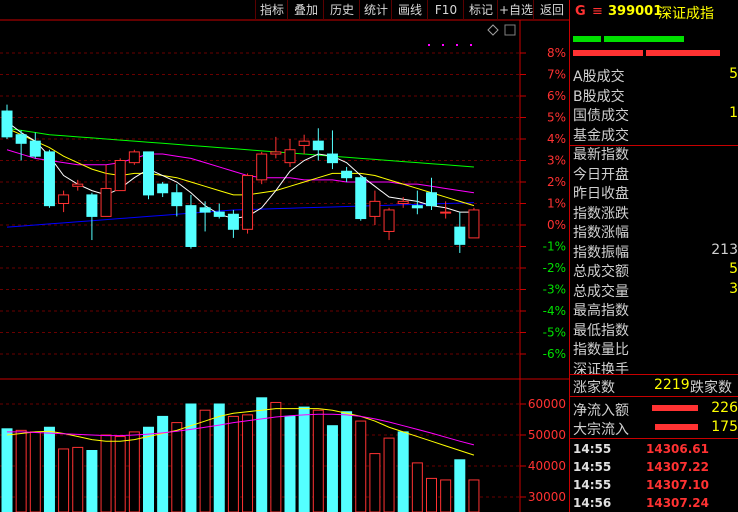 This screenshot has height=512, width=738. Describe the element at coordinates (305, 10) in the screenshot. I see `toolbar-button-1: 叠加` at that location.